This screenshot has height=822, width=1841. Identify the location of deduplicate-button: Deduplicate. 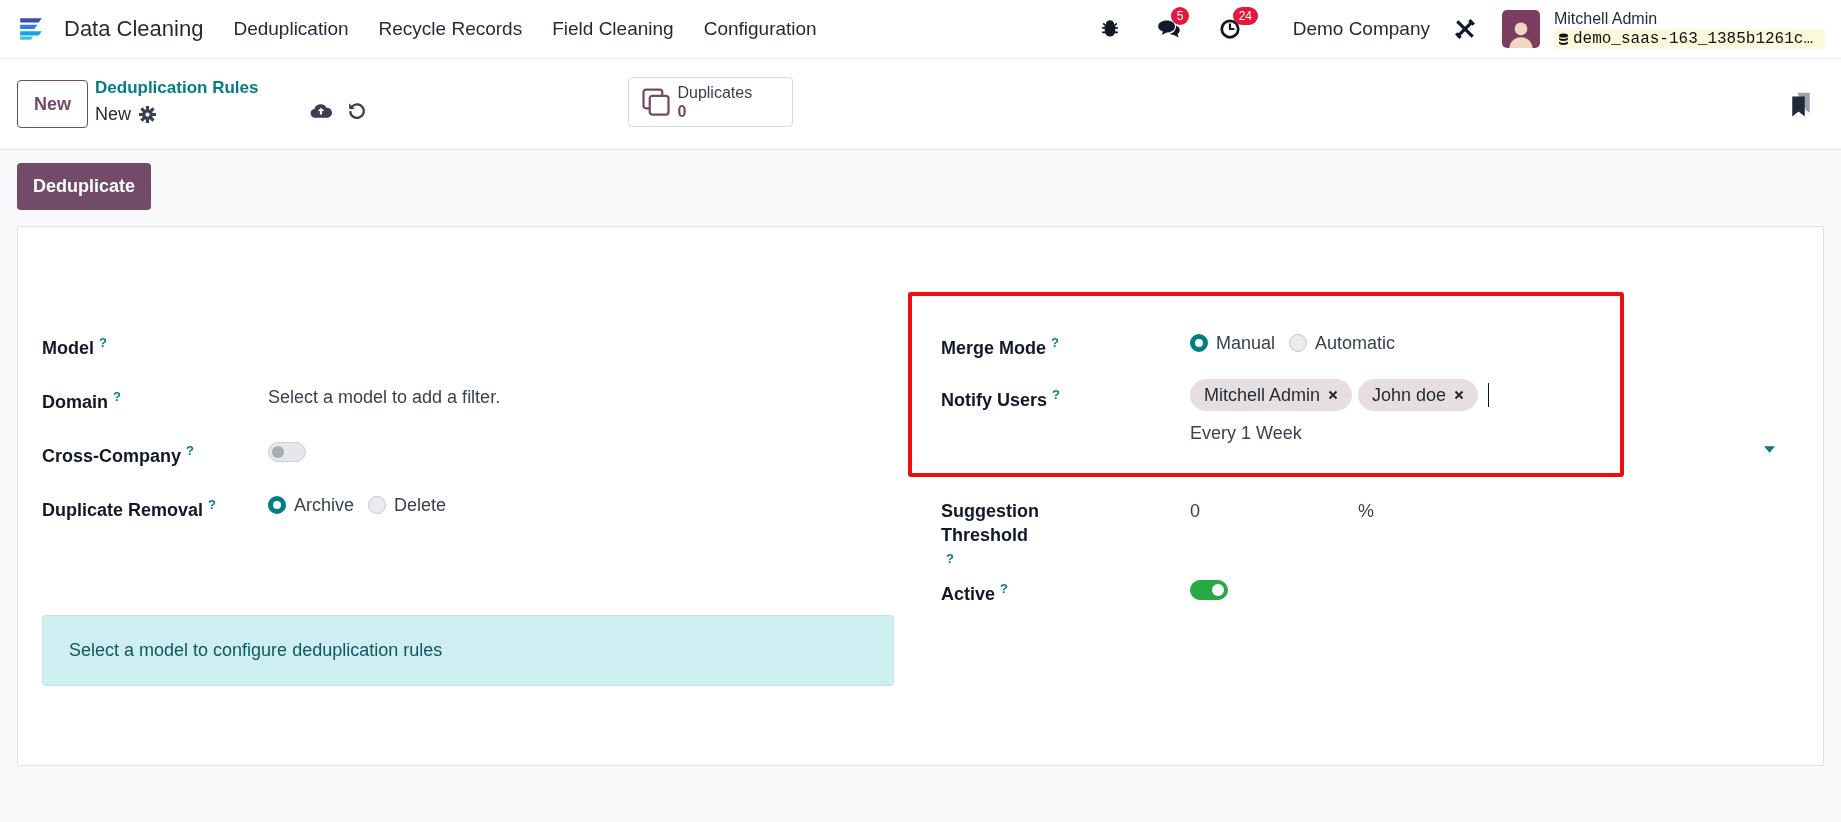
(84, 186).